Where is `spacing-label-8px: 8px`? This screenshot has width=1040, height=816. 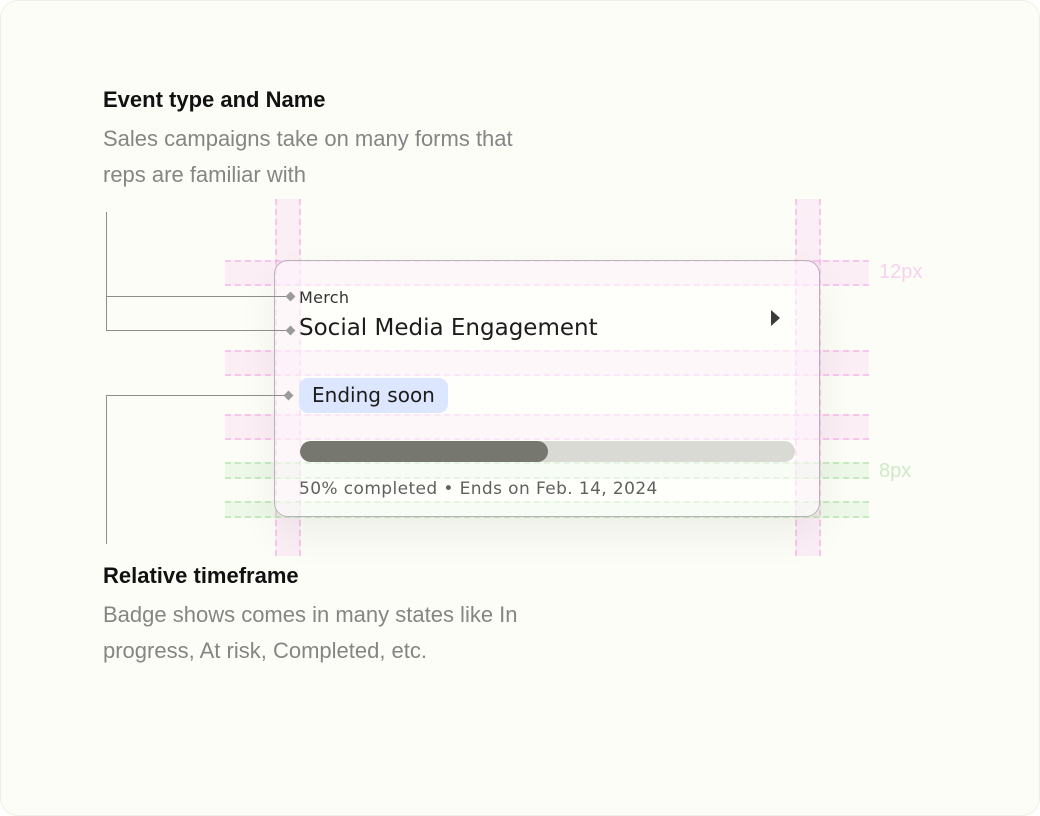
spacing-label-8px: 8px is located at coordinates (895, 471).